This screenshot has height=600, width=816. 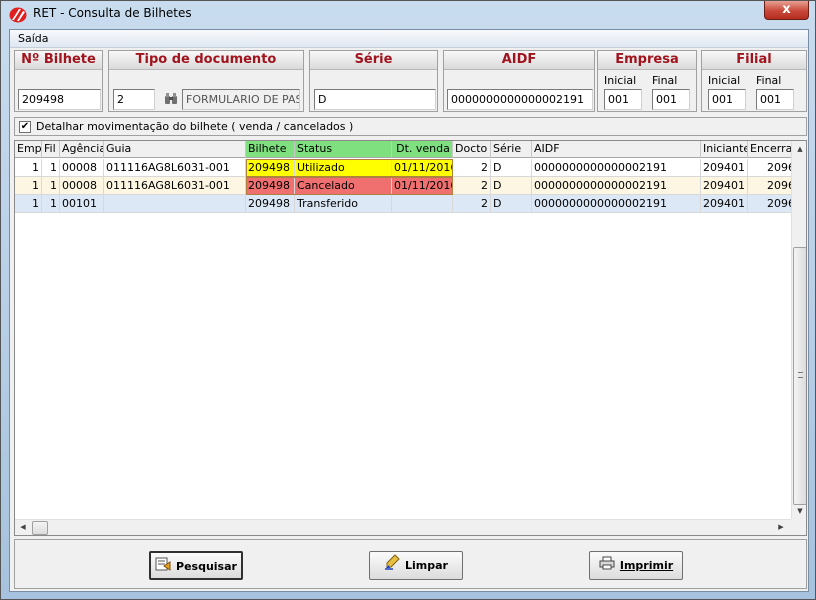 I want to click on column-header-serie: Série, so click(x=511, y=149).